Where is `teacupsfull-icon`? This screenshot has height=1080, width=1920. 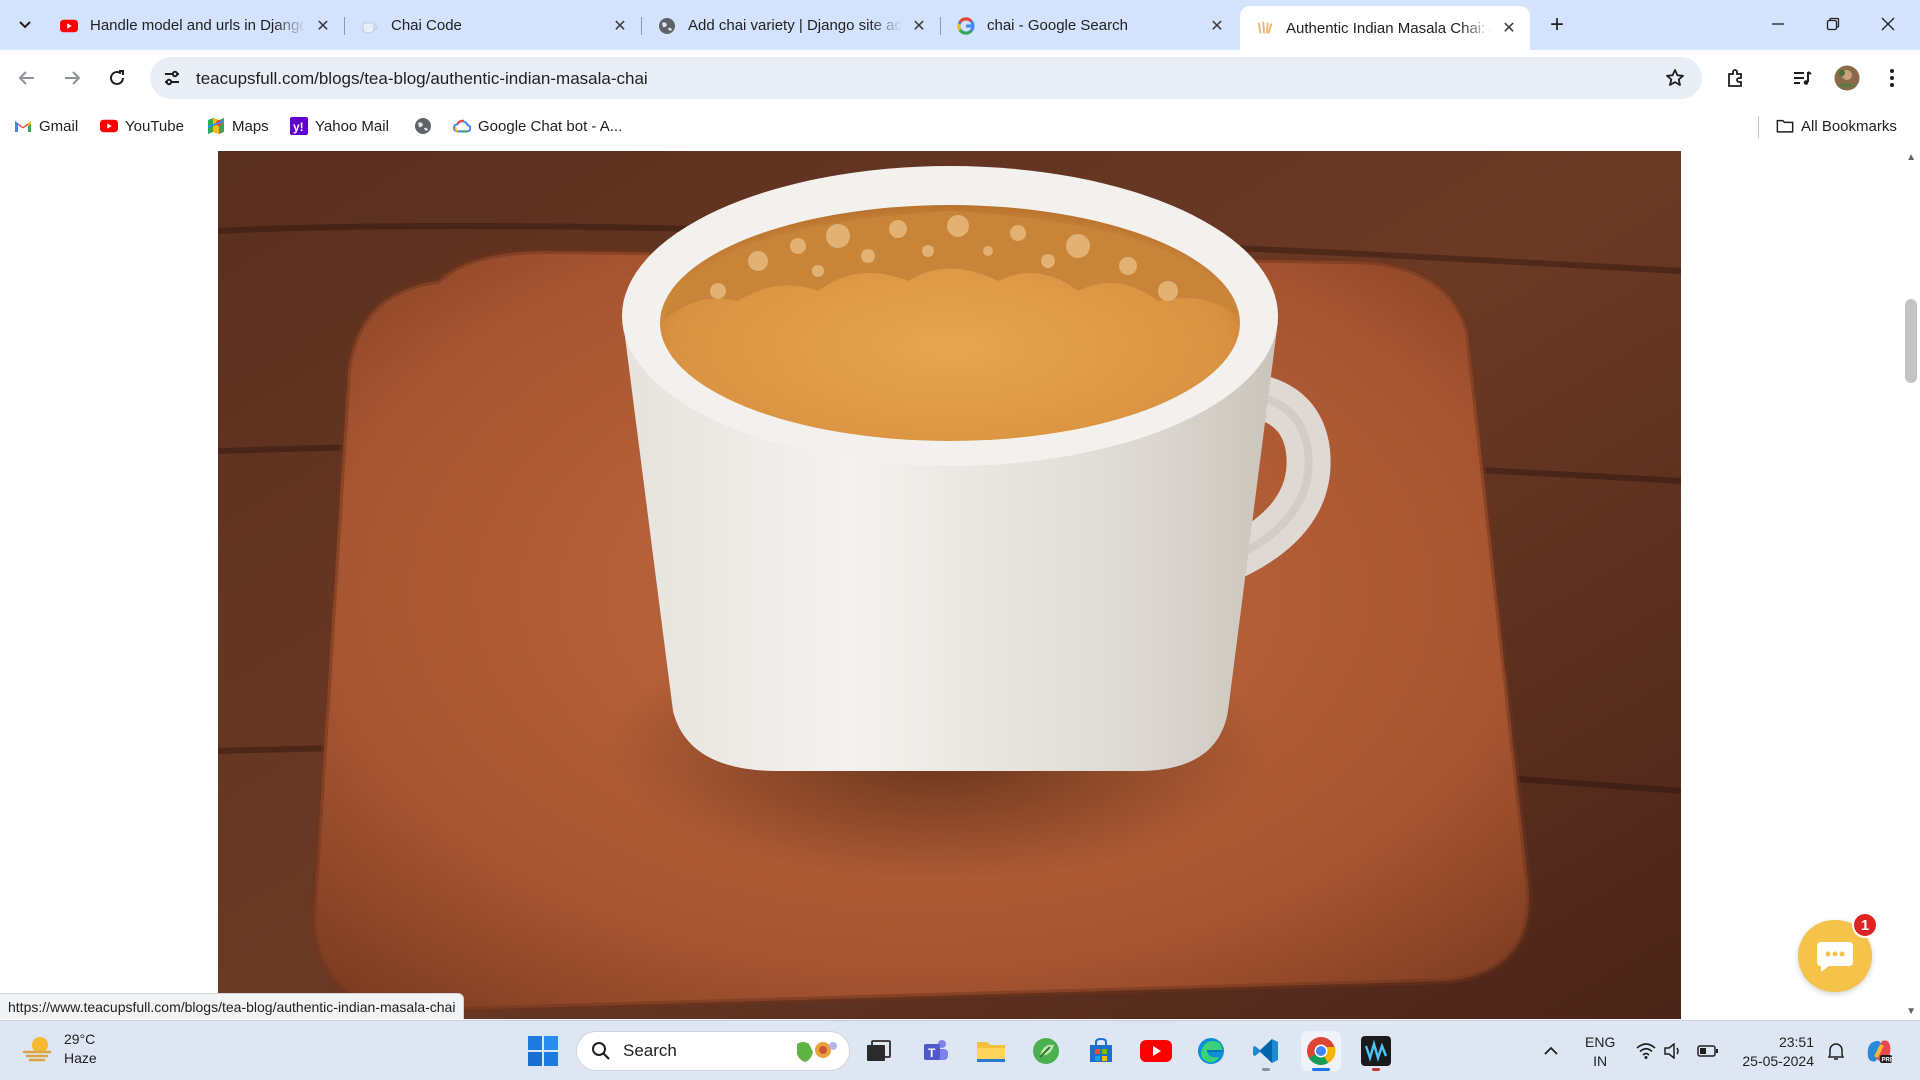 teacupsfull-icon is located at coordinates (1265, 28).